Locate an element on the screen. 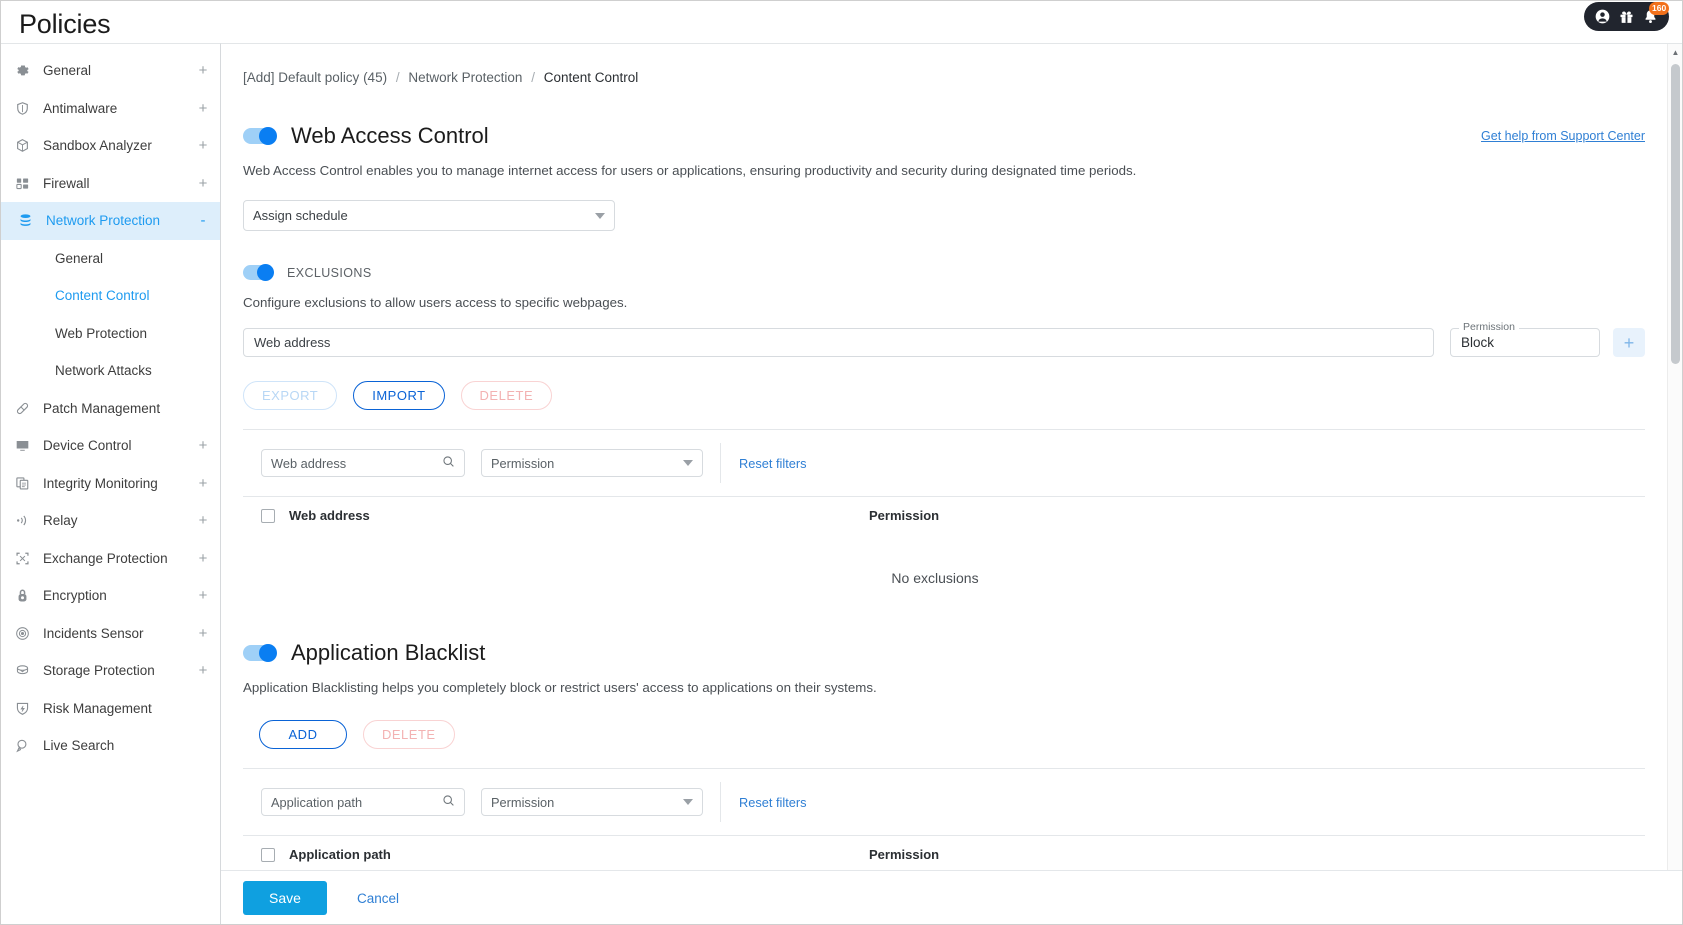 Image resolution: width=1683 pixels, height=925 pixels. sidebar-item-incidents-sensor: Incidents Sensor + is located at coordinates (110, 634).